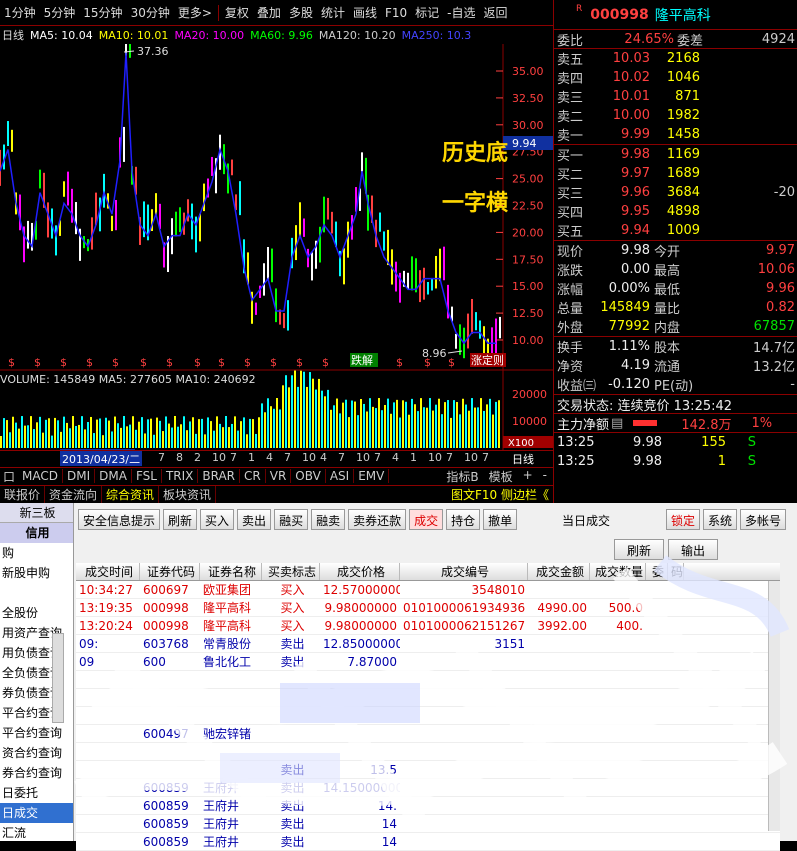  Describe the element at coordinates (365, 12) in the screenshot. I see `toolbar-item-9: 画线` at that location.